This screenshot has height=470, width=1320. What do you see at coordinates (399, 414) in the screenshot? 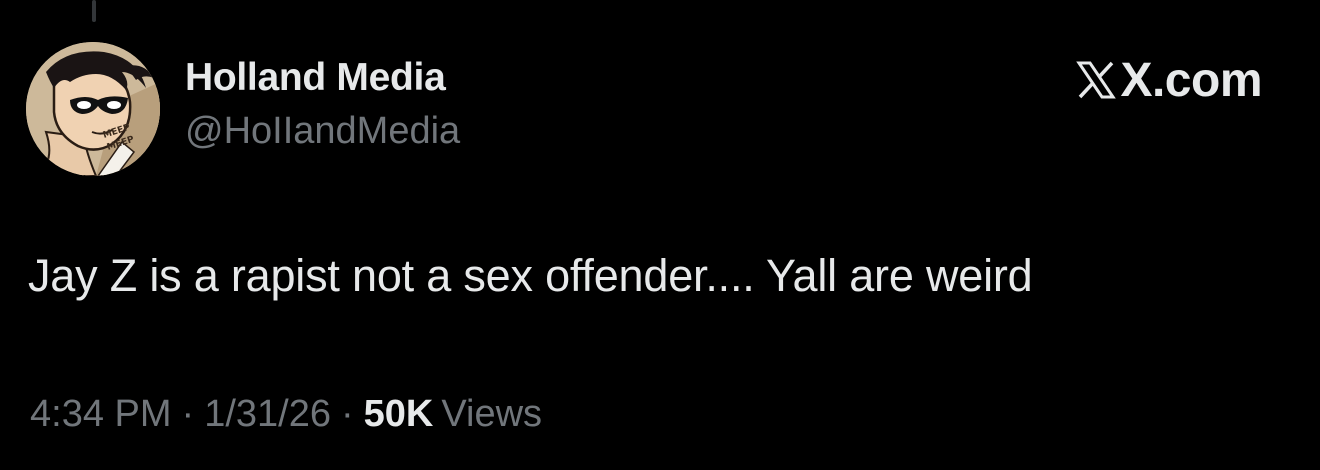
I see `views-count: 50K` at bounding box center [399, 414].